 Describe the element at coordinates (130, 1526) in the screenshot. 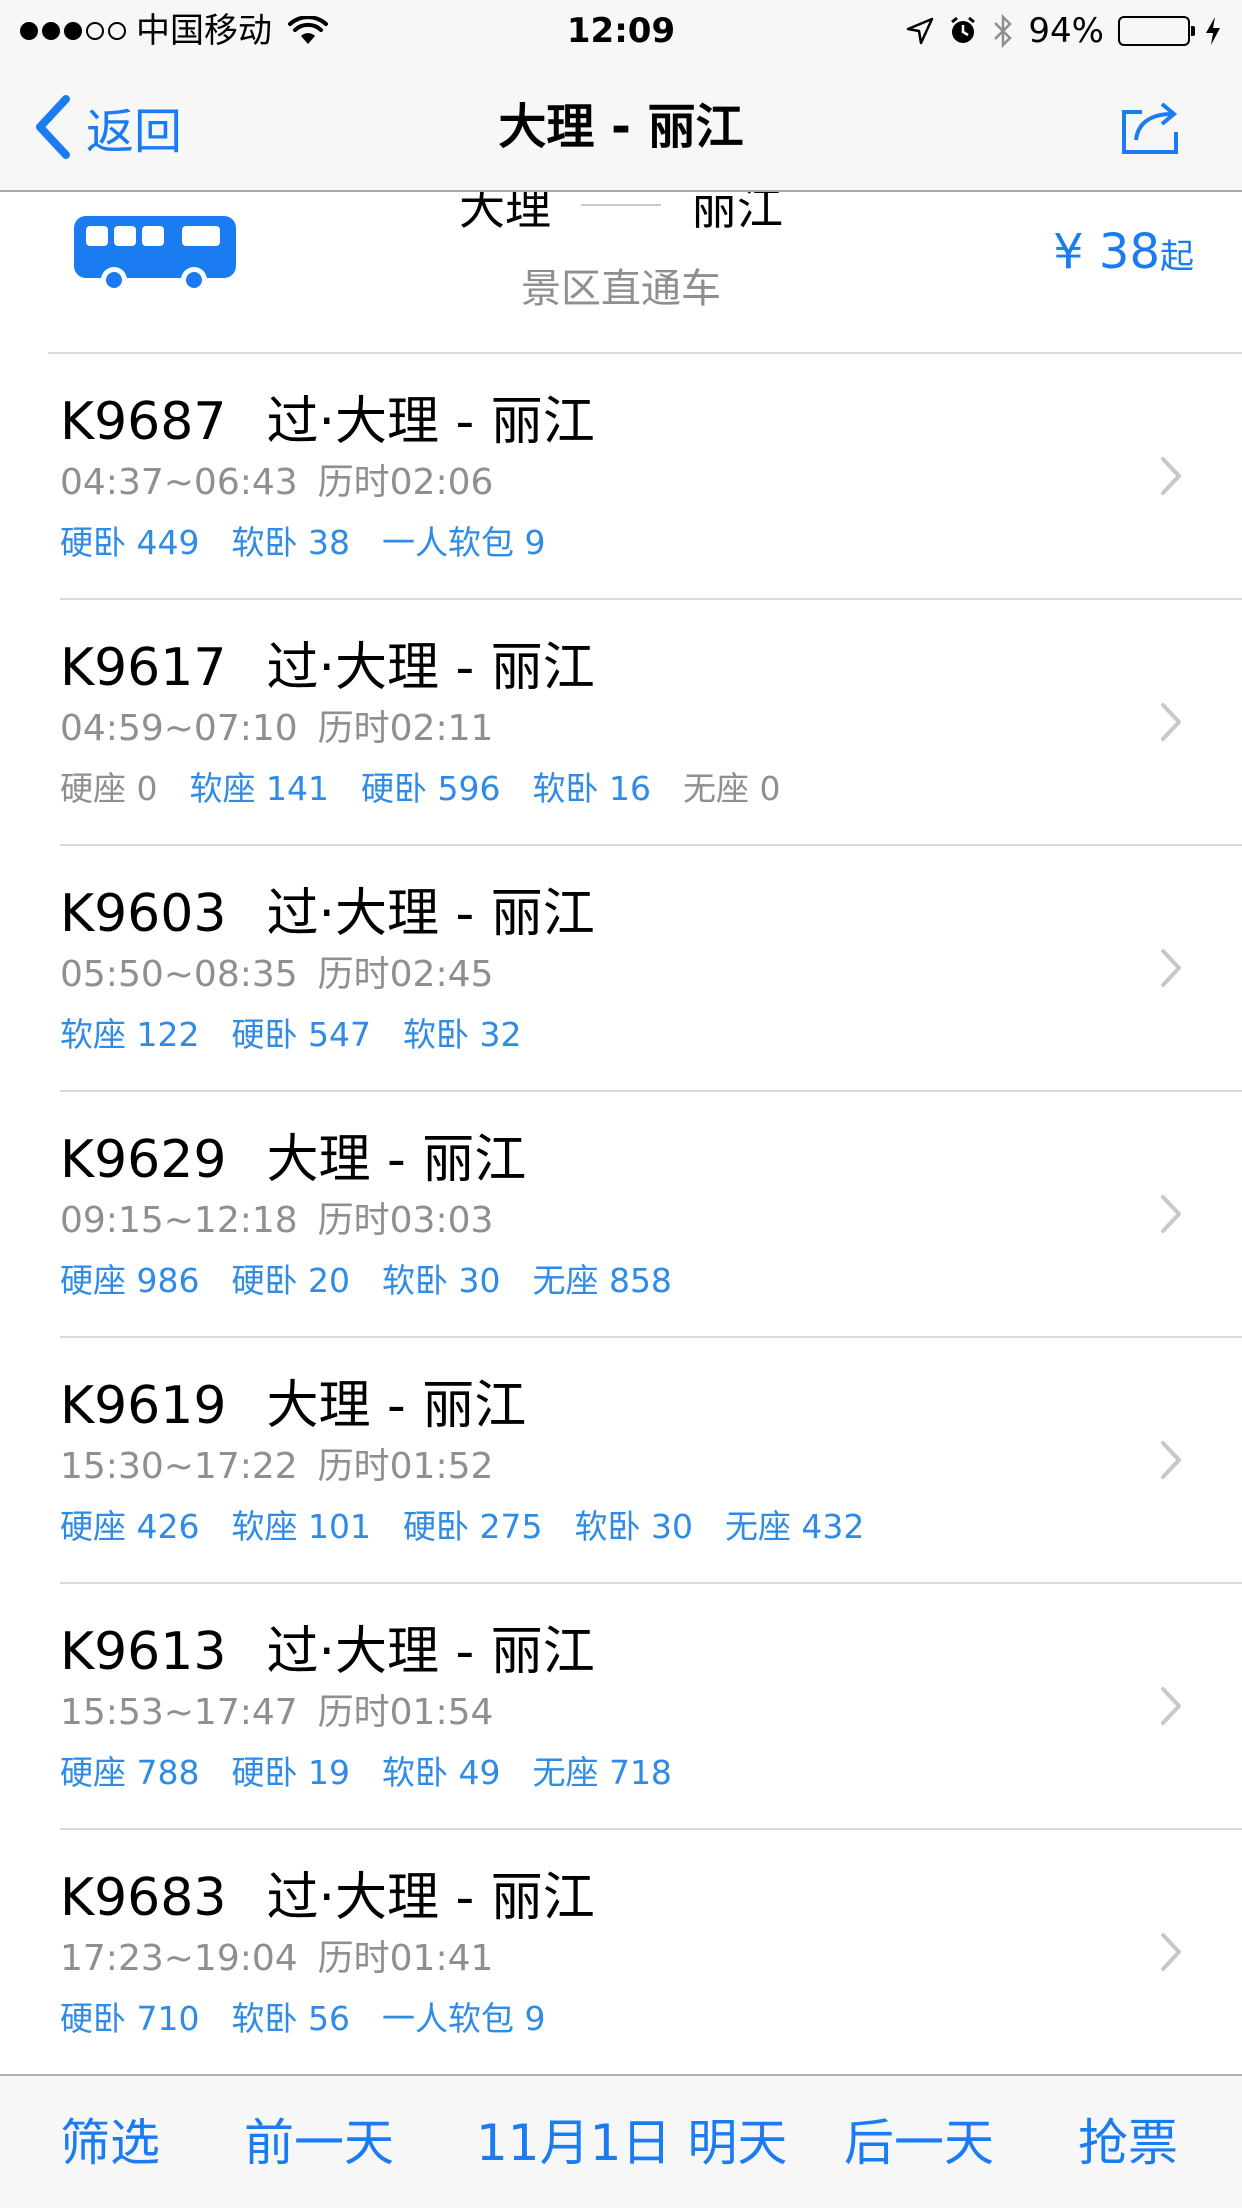

I see `seat-class: 硬座 426` at that location.